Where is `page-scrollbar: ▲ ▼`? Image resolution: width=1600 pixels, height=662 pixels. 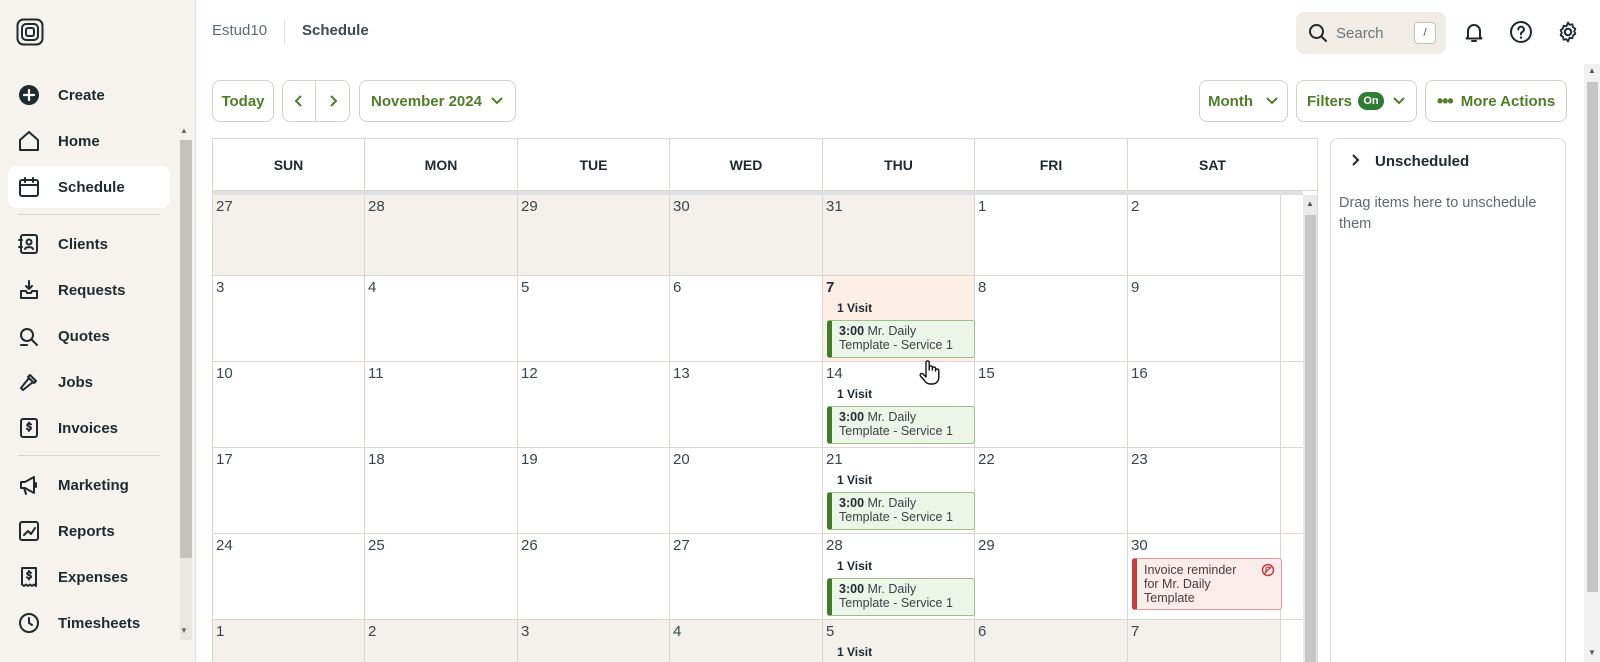 page-scrollbar: ▲ ▼ is located at coordinates (1592, 363).